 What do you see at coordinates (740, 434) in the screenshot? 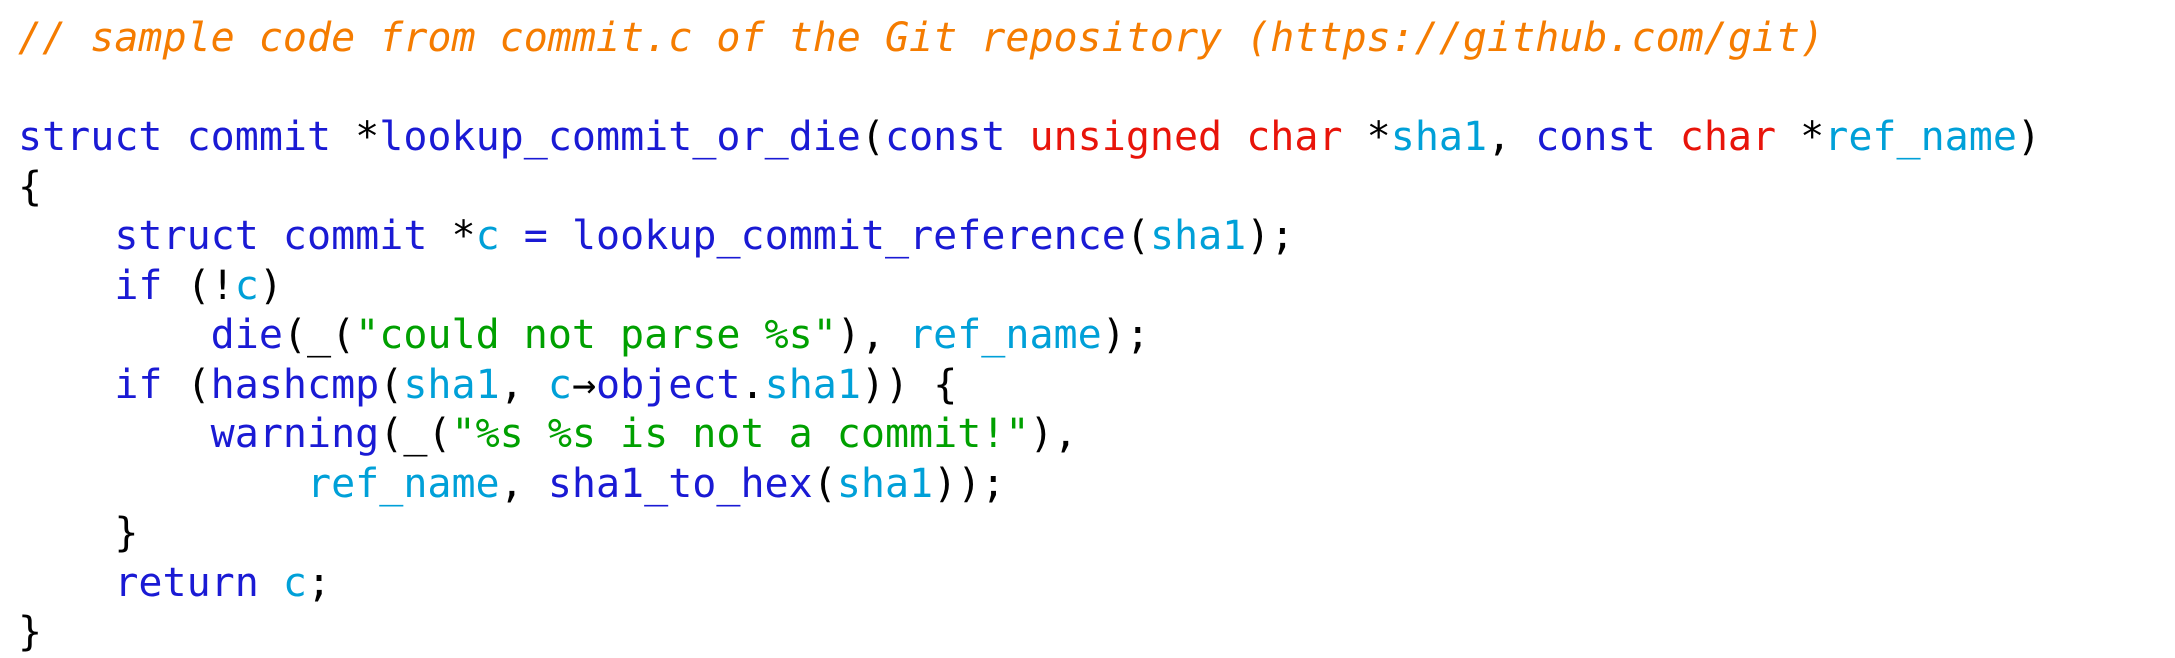
I see `token-string: "%s %s is not a commit!"` at bounding box center [740, 434].